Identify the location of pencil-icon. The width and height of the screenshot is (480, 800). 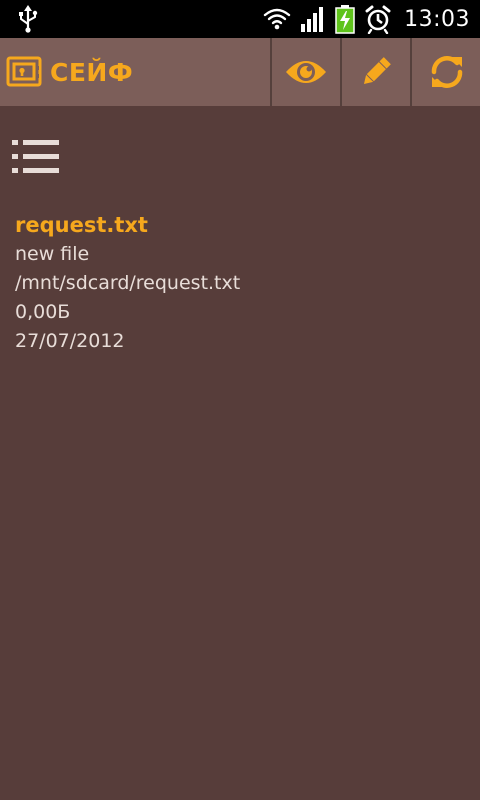
(377, 71).